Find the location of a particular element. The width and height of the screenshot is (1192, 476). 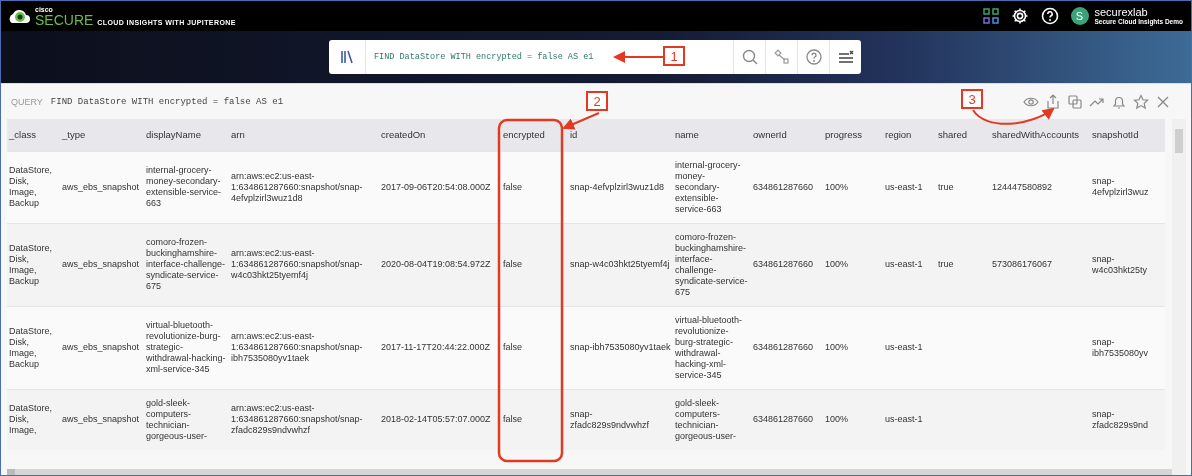

search-icon is located at coordinates (749, 57).